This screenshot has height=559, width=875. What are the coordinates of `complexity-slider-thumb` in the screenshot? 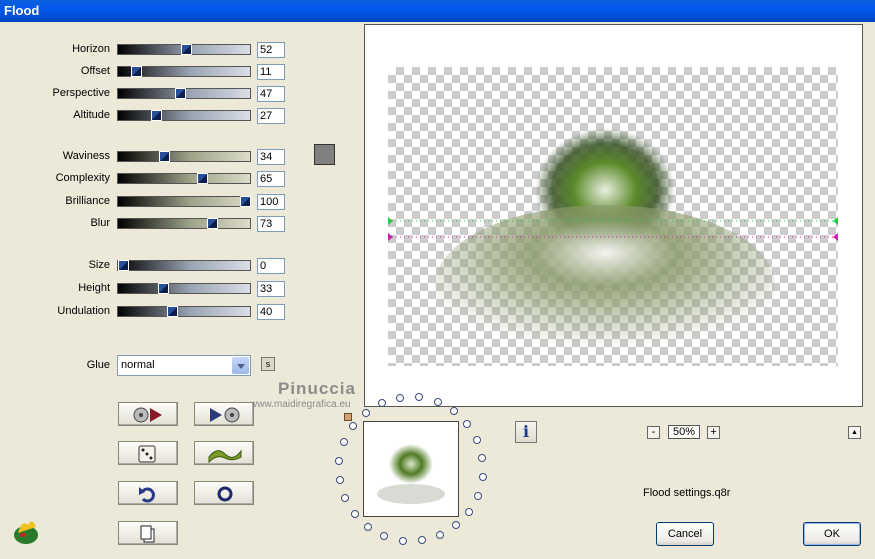 It's located at (203, 178).